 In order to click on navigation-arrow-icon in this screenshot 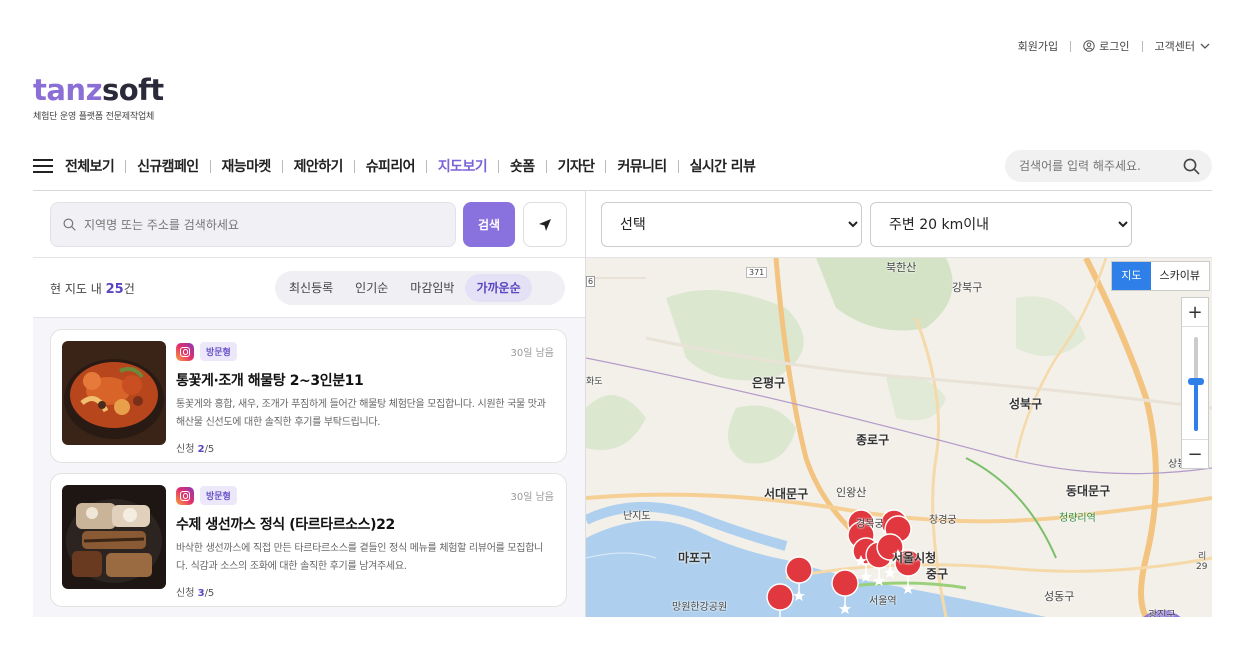, I will do `click(545, 224)`.